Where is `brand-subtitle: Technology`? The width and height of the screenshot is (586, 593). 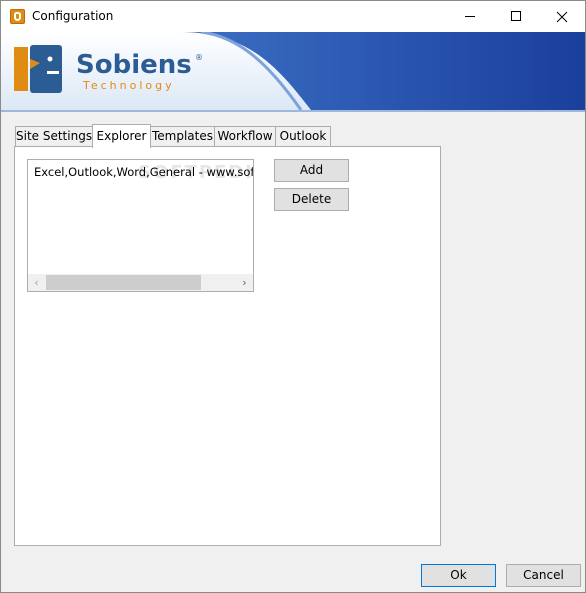 brand-subtitle: Technology is located at coordinates (129, 85).